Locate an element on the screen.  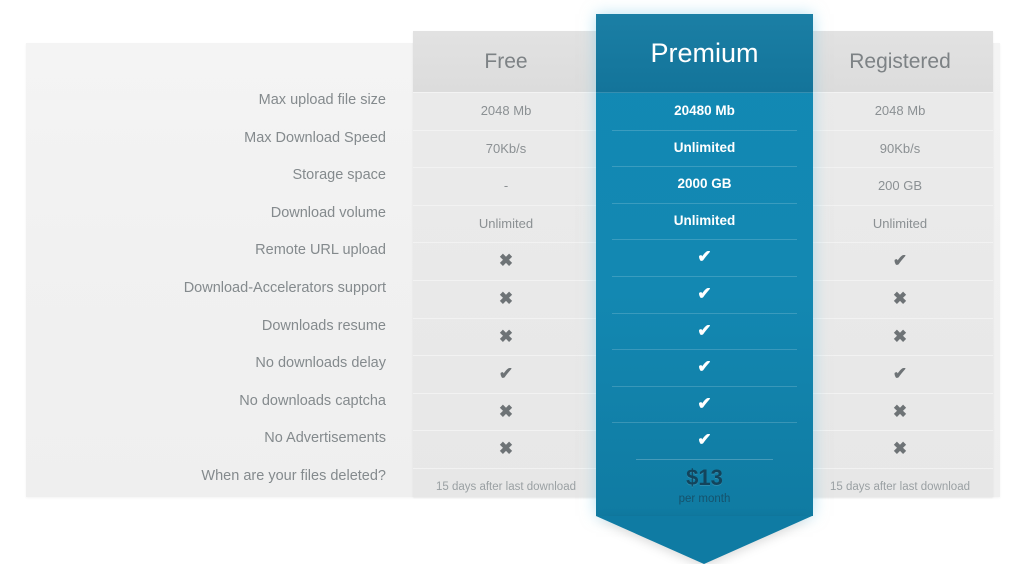
feature-label: When are your files deleted? is located at coordinates (293, 475).